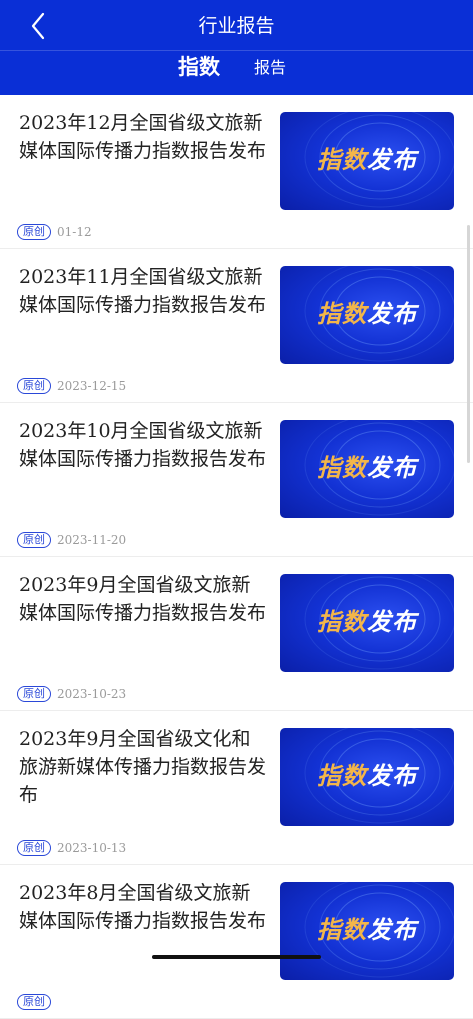 This screenshot has width=473, height=1019. What do you see at coordinates (270, 68) in the screenshot?
I see `tab-report: 报告` at bounding box center [270, 68].